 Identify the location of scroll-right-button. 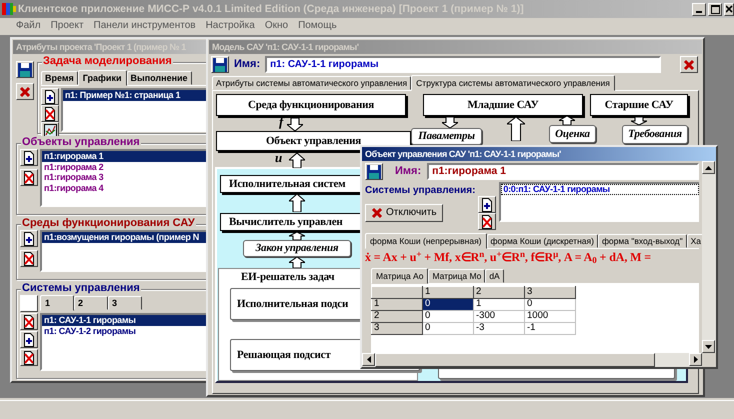
(695, 359).